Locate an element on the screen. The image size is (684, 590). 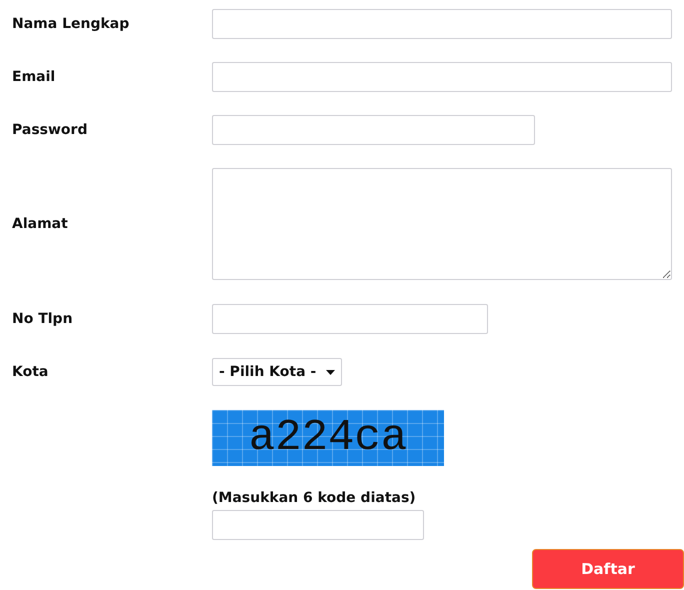
city-dropdown: - Pilih Kota - is located at coordinates (277, 372).